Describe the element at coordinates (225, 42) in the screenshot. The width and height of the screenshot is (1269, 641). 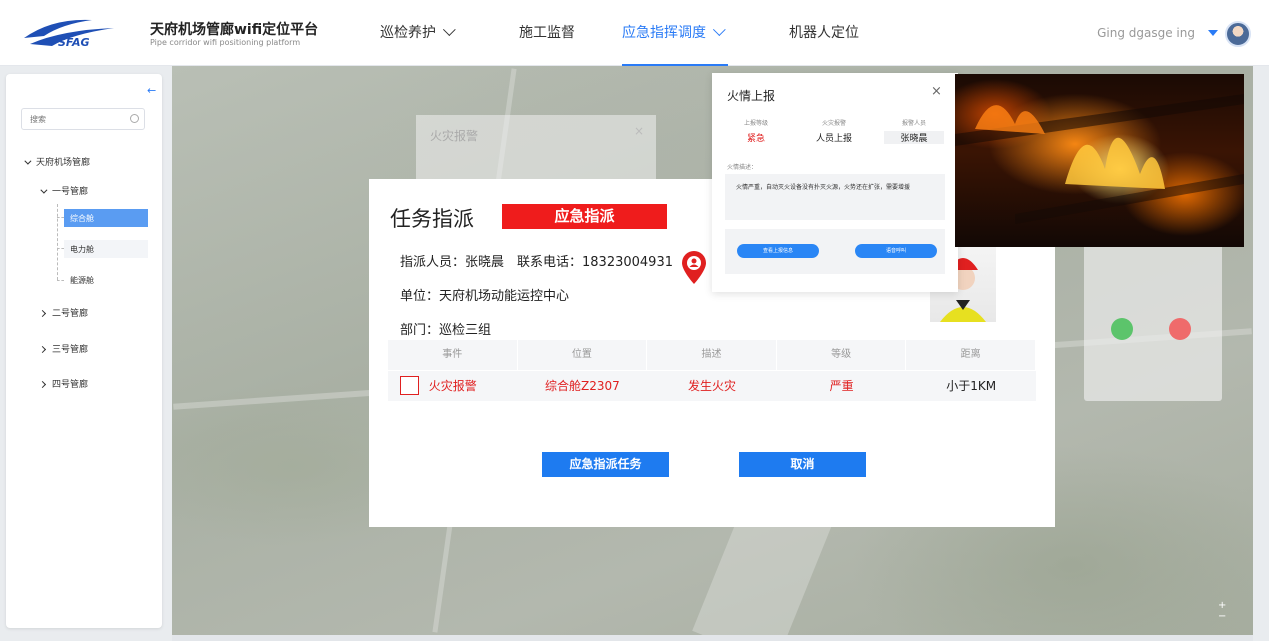
I see `brand-subtitle: Pipe corridor wifi positioning platform` at that location.